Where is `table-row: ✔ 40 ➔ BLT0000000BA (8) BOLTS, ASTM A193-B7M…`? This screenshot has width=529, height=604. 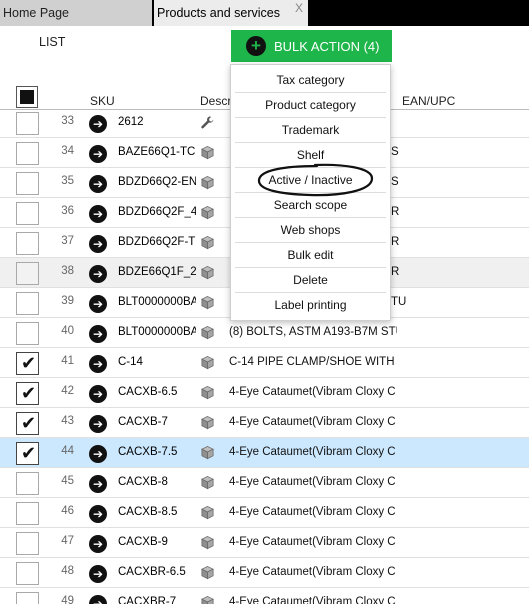 table-row: ✔ 40 ➔ BLT0000000BA (8) BOLTS, ASTM A193-B7M… is located at coordinates (264, 333).